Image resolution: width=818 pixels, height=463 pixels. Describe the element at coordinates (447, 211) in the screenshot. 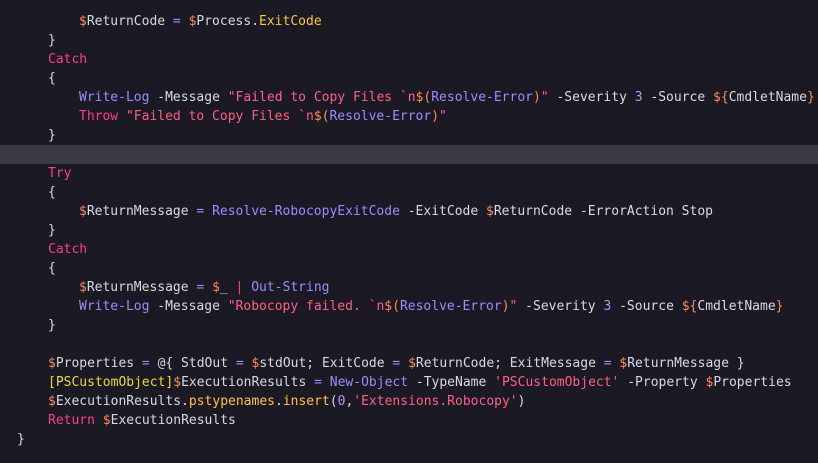

I see `code-token-plain: -ExitCode` at that location.